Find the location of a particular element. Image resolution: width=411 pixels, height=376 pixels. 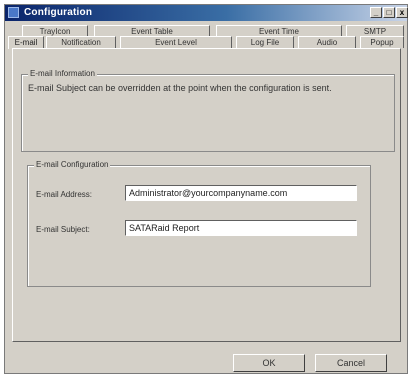

email-address-label: E-mail Address: is located at coordinates (64, 194).